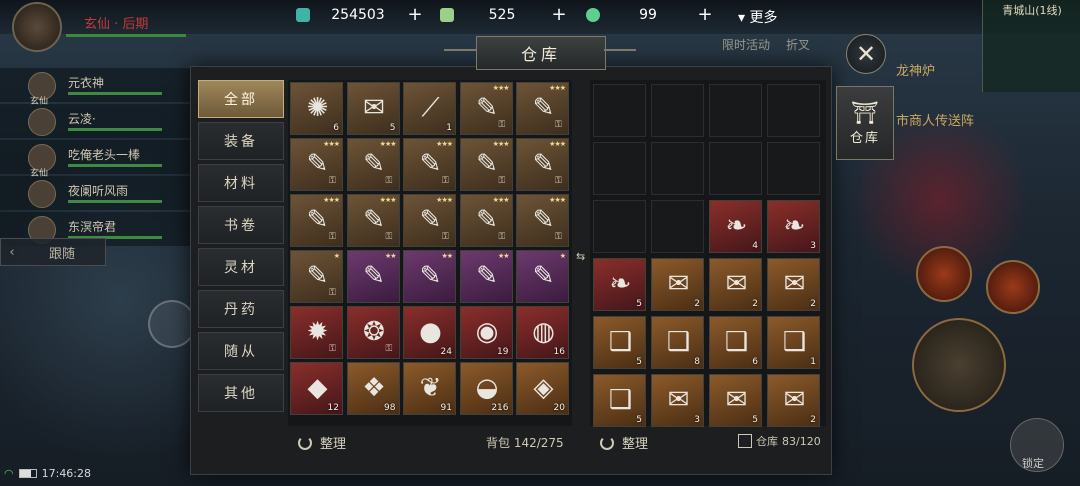  I want to click on bag-item-slot: ◆ 12, so click(316, 388).